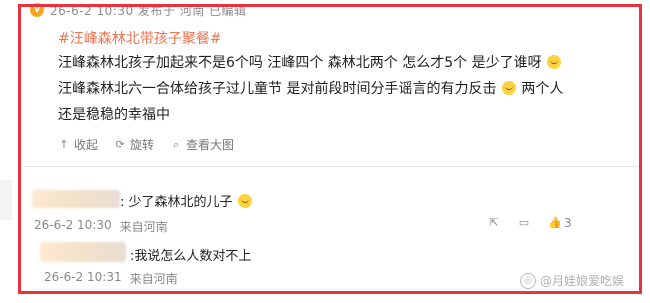  Describe the element at coordinates (191, 256) in the screenshot. I see `comment-2-text: :我说怎么人数对不上` at that location.